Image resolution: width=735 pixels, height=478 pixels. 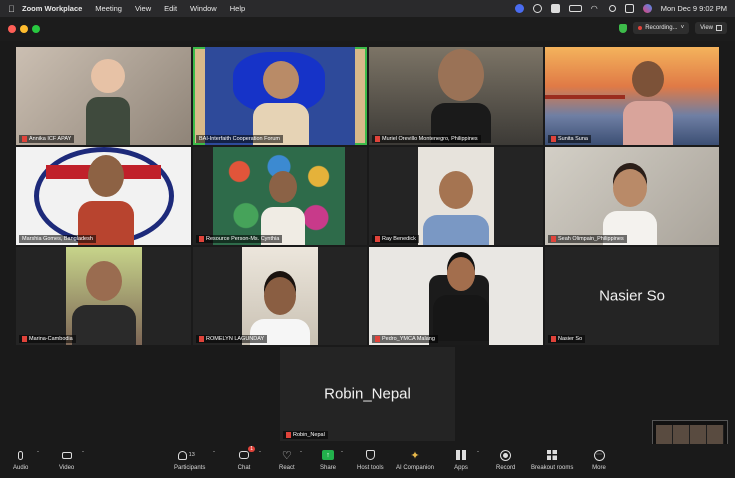 I want to click on video-tile: Ray Benedick, so click(x=456, y=196).